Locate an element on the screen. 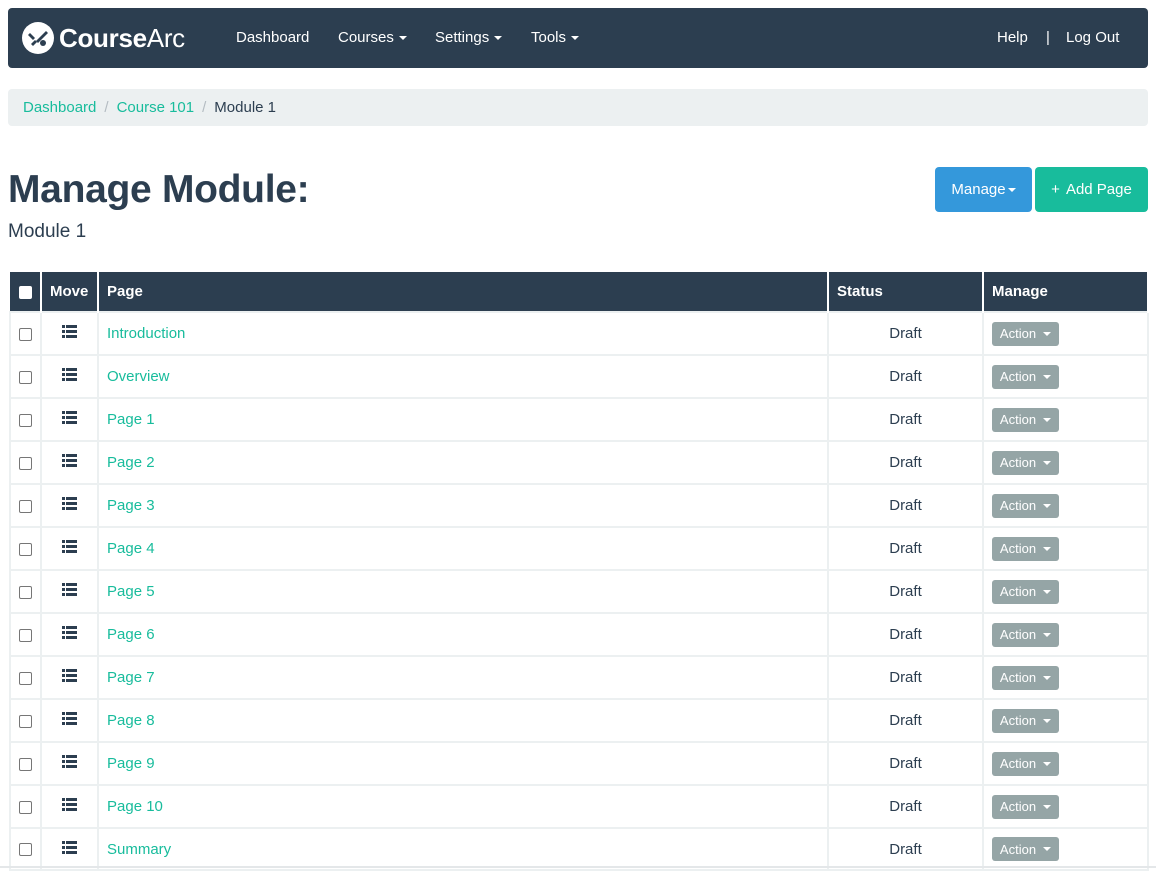 The image size is (1156, 879). row-page-cell: Page 10 is located at coordinates (463, 806).